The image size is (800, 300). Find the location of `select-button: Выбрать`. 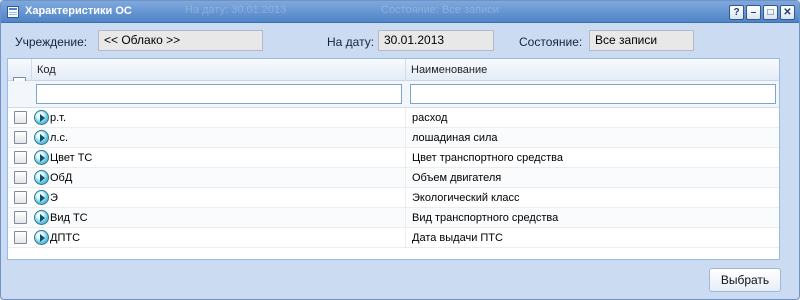

select-button: Выбрать is located at coordinates (745, 280).